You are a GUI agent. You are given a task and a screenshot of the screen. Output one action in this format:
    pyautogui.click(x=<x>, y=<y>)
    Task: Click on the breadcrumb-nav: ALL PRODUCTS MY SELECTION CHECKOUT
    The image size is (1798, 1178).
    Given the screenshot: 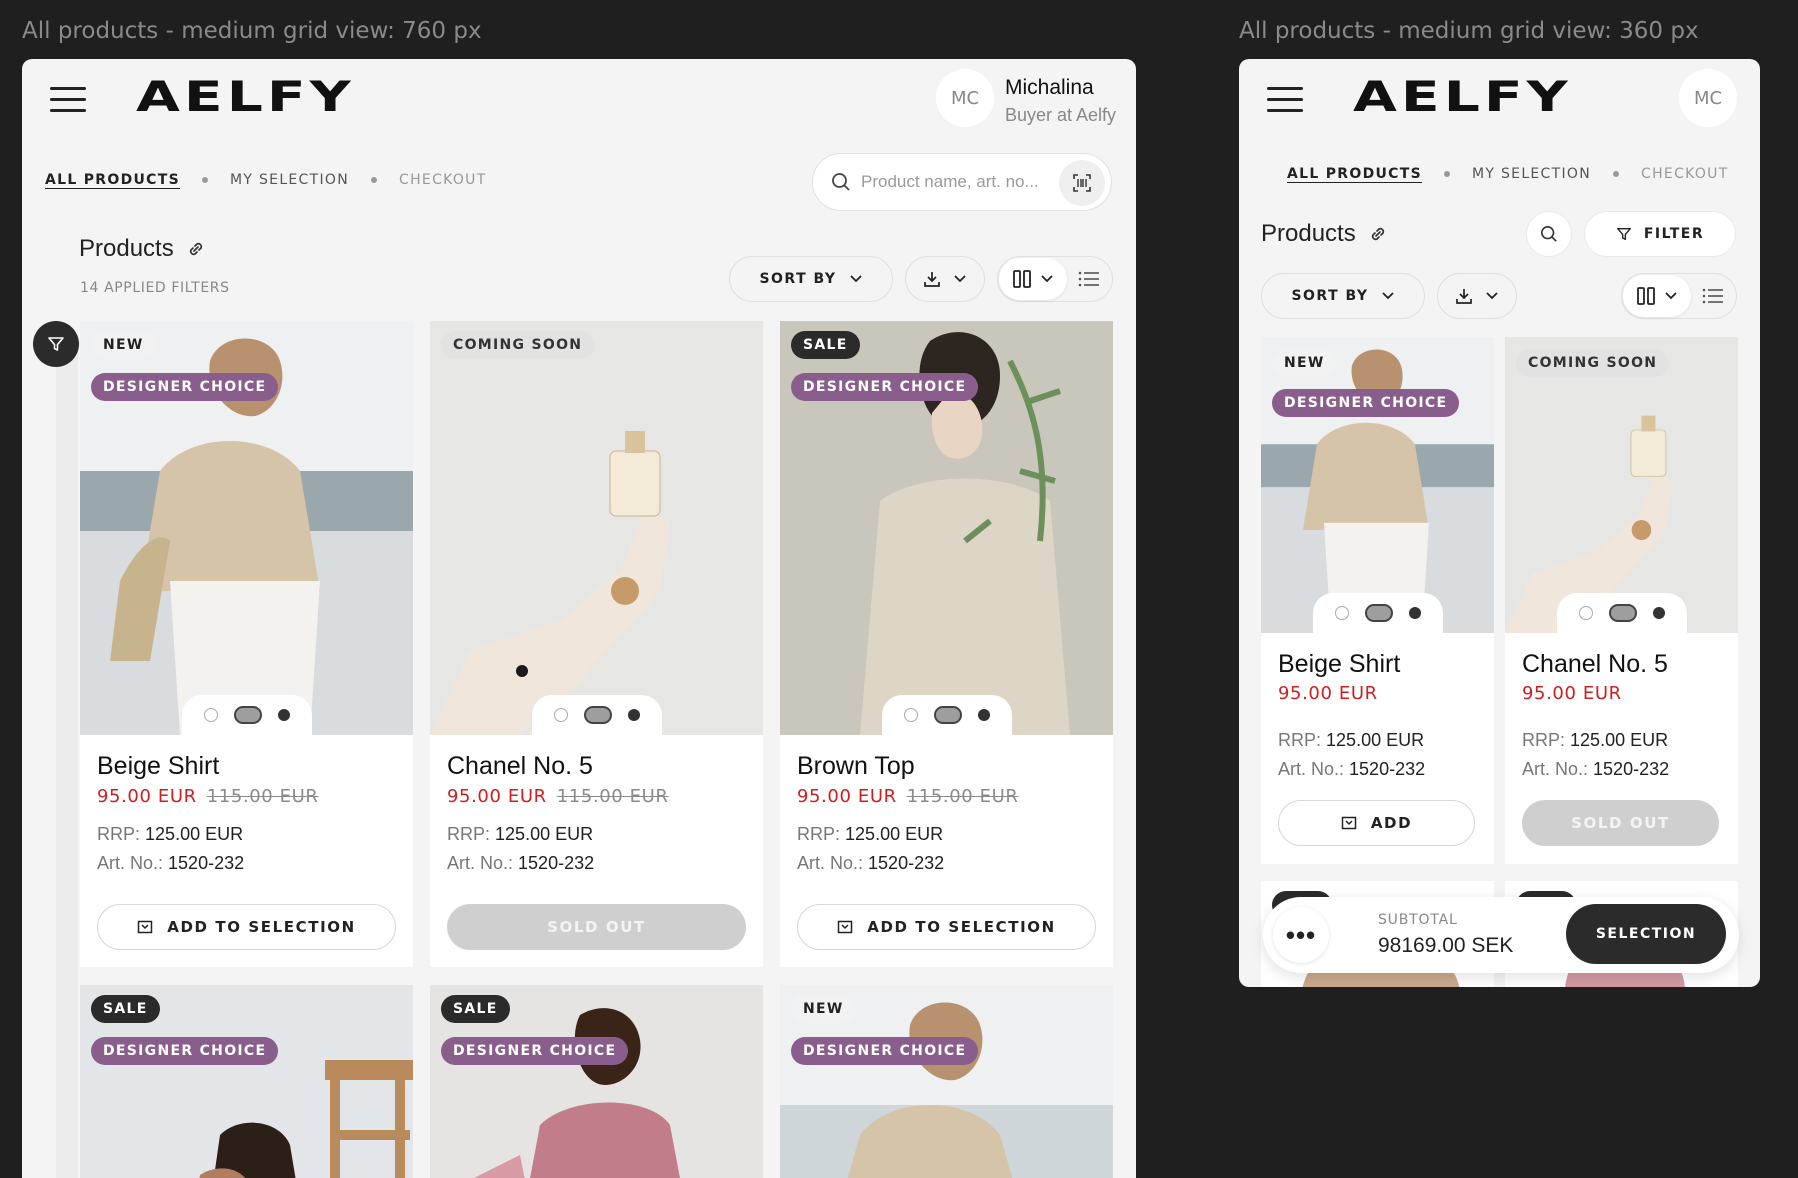 What is the action you would take?
    pyautogui.click(x=1508, y=174)
    